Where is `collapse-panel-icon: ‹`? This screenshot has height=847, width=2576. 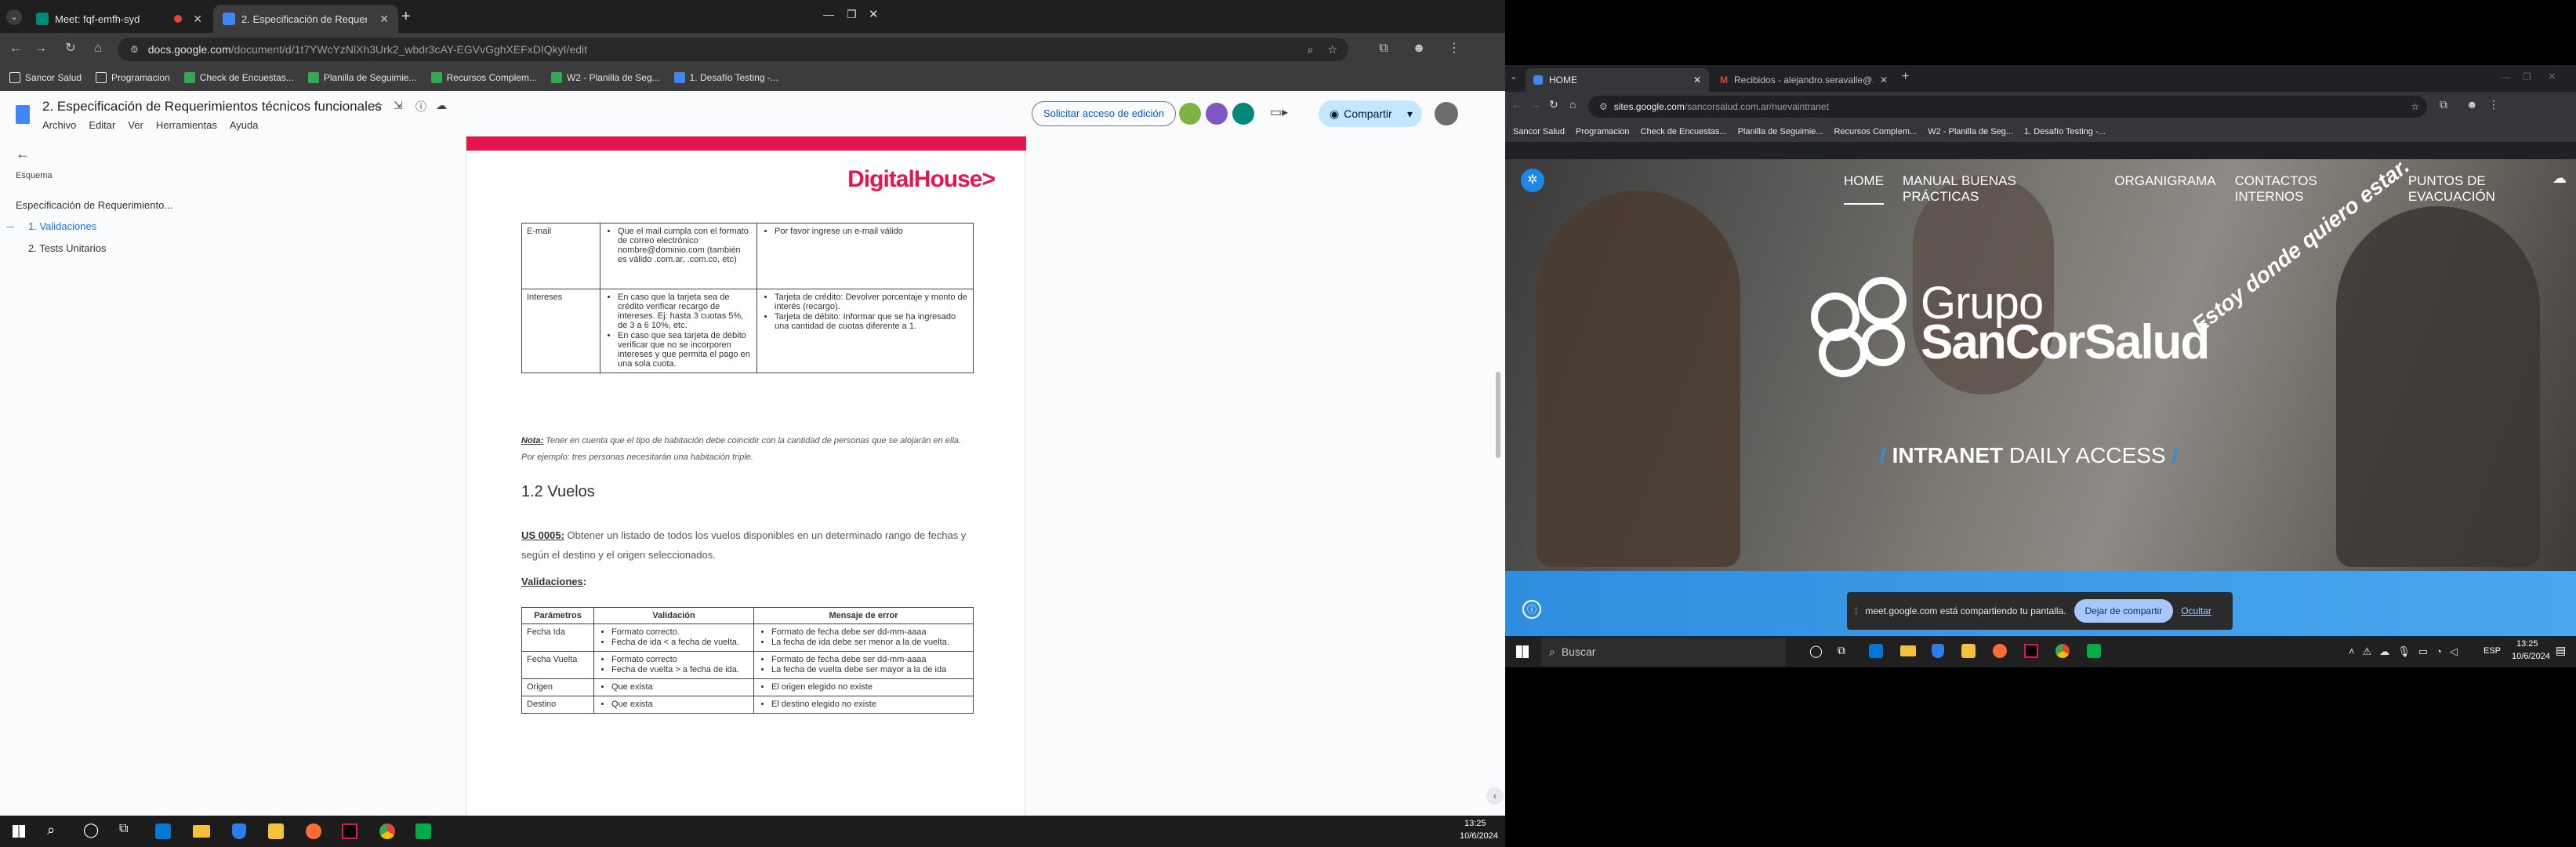
collapse-panel-icon: ‹ is located at coordinates (1495, 796).